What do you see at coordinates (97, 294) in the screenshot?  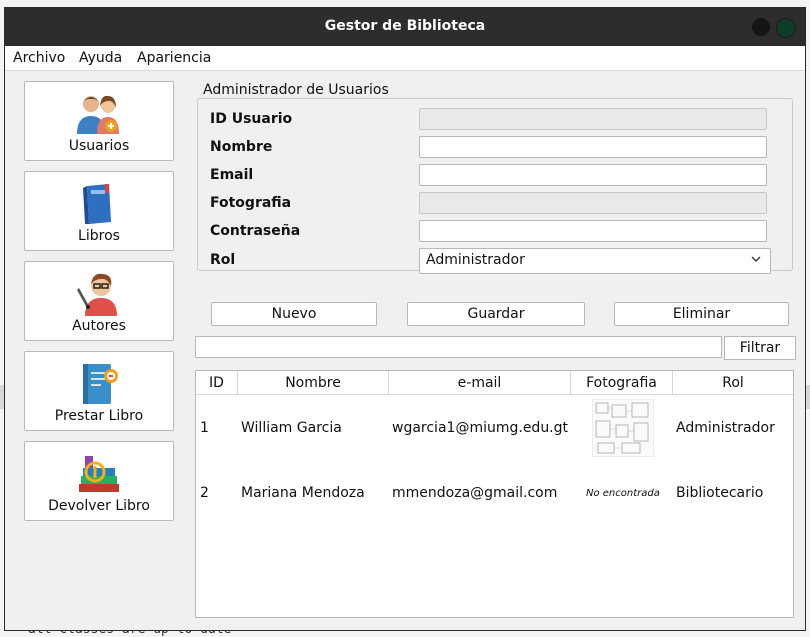 I see `author-icon` at bounding box center [97, 294].